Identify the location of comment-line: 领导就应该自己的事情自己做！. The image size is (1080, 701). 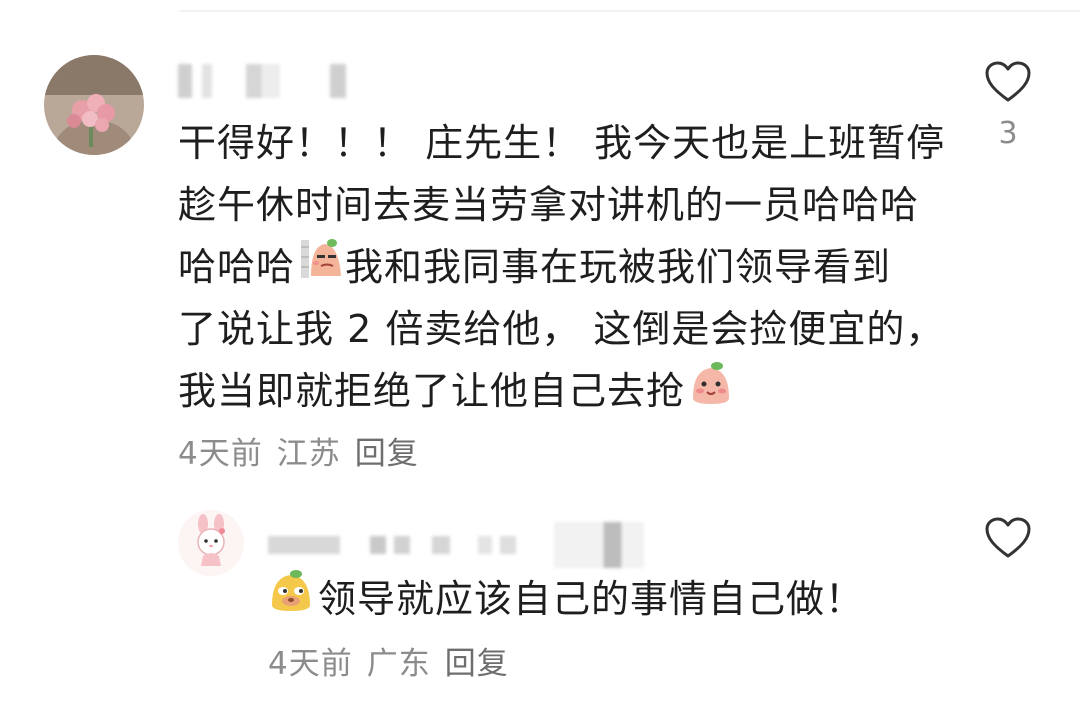
(566, 599).